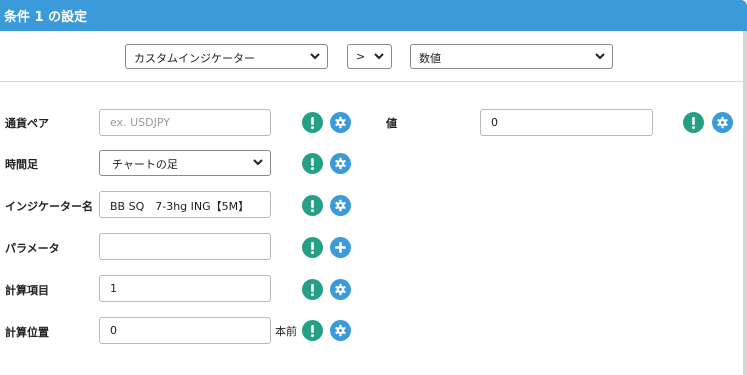 Image resolution: width=747 pixels, height=375 pixels. I want to click on calc-position-label: 計算位置, so click(27, 332).